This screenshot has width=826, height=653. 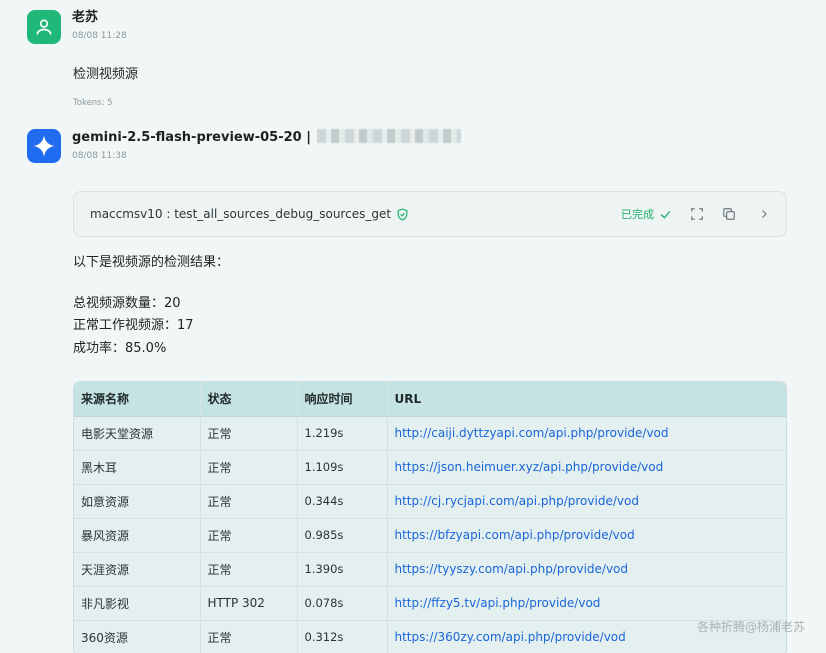 What do you see at coordinates (85, 17) in the screenshot?
I see `user-sender-name: 老苏` at bounding box center [85, 17].